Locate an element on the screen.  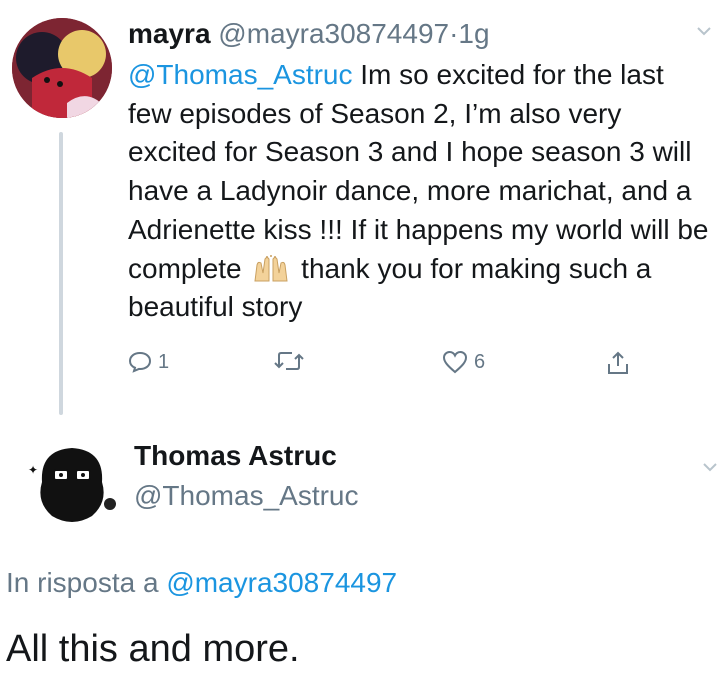
in-reply-to: In risposta a @mayra30874497 is located at coordinates (201, 583).